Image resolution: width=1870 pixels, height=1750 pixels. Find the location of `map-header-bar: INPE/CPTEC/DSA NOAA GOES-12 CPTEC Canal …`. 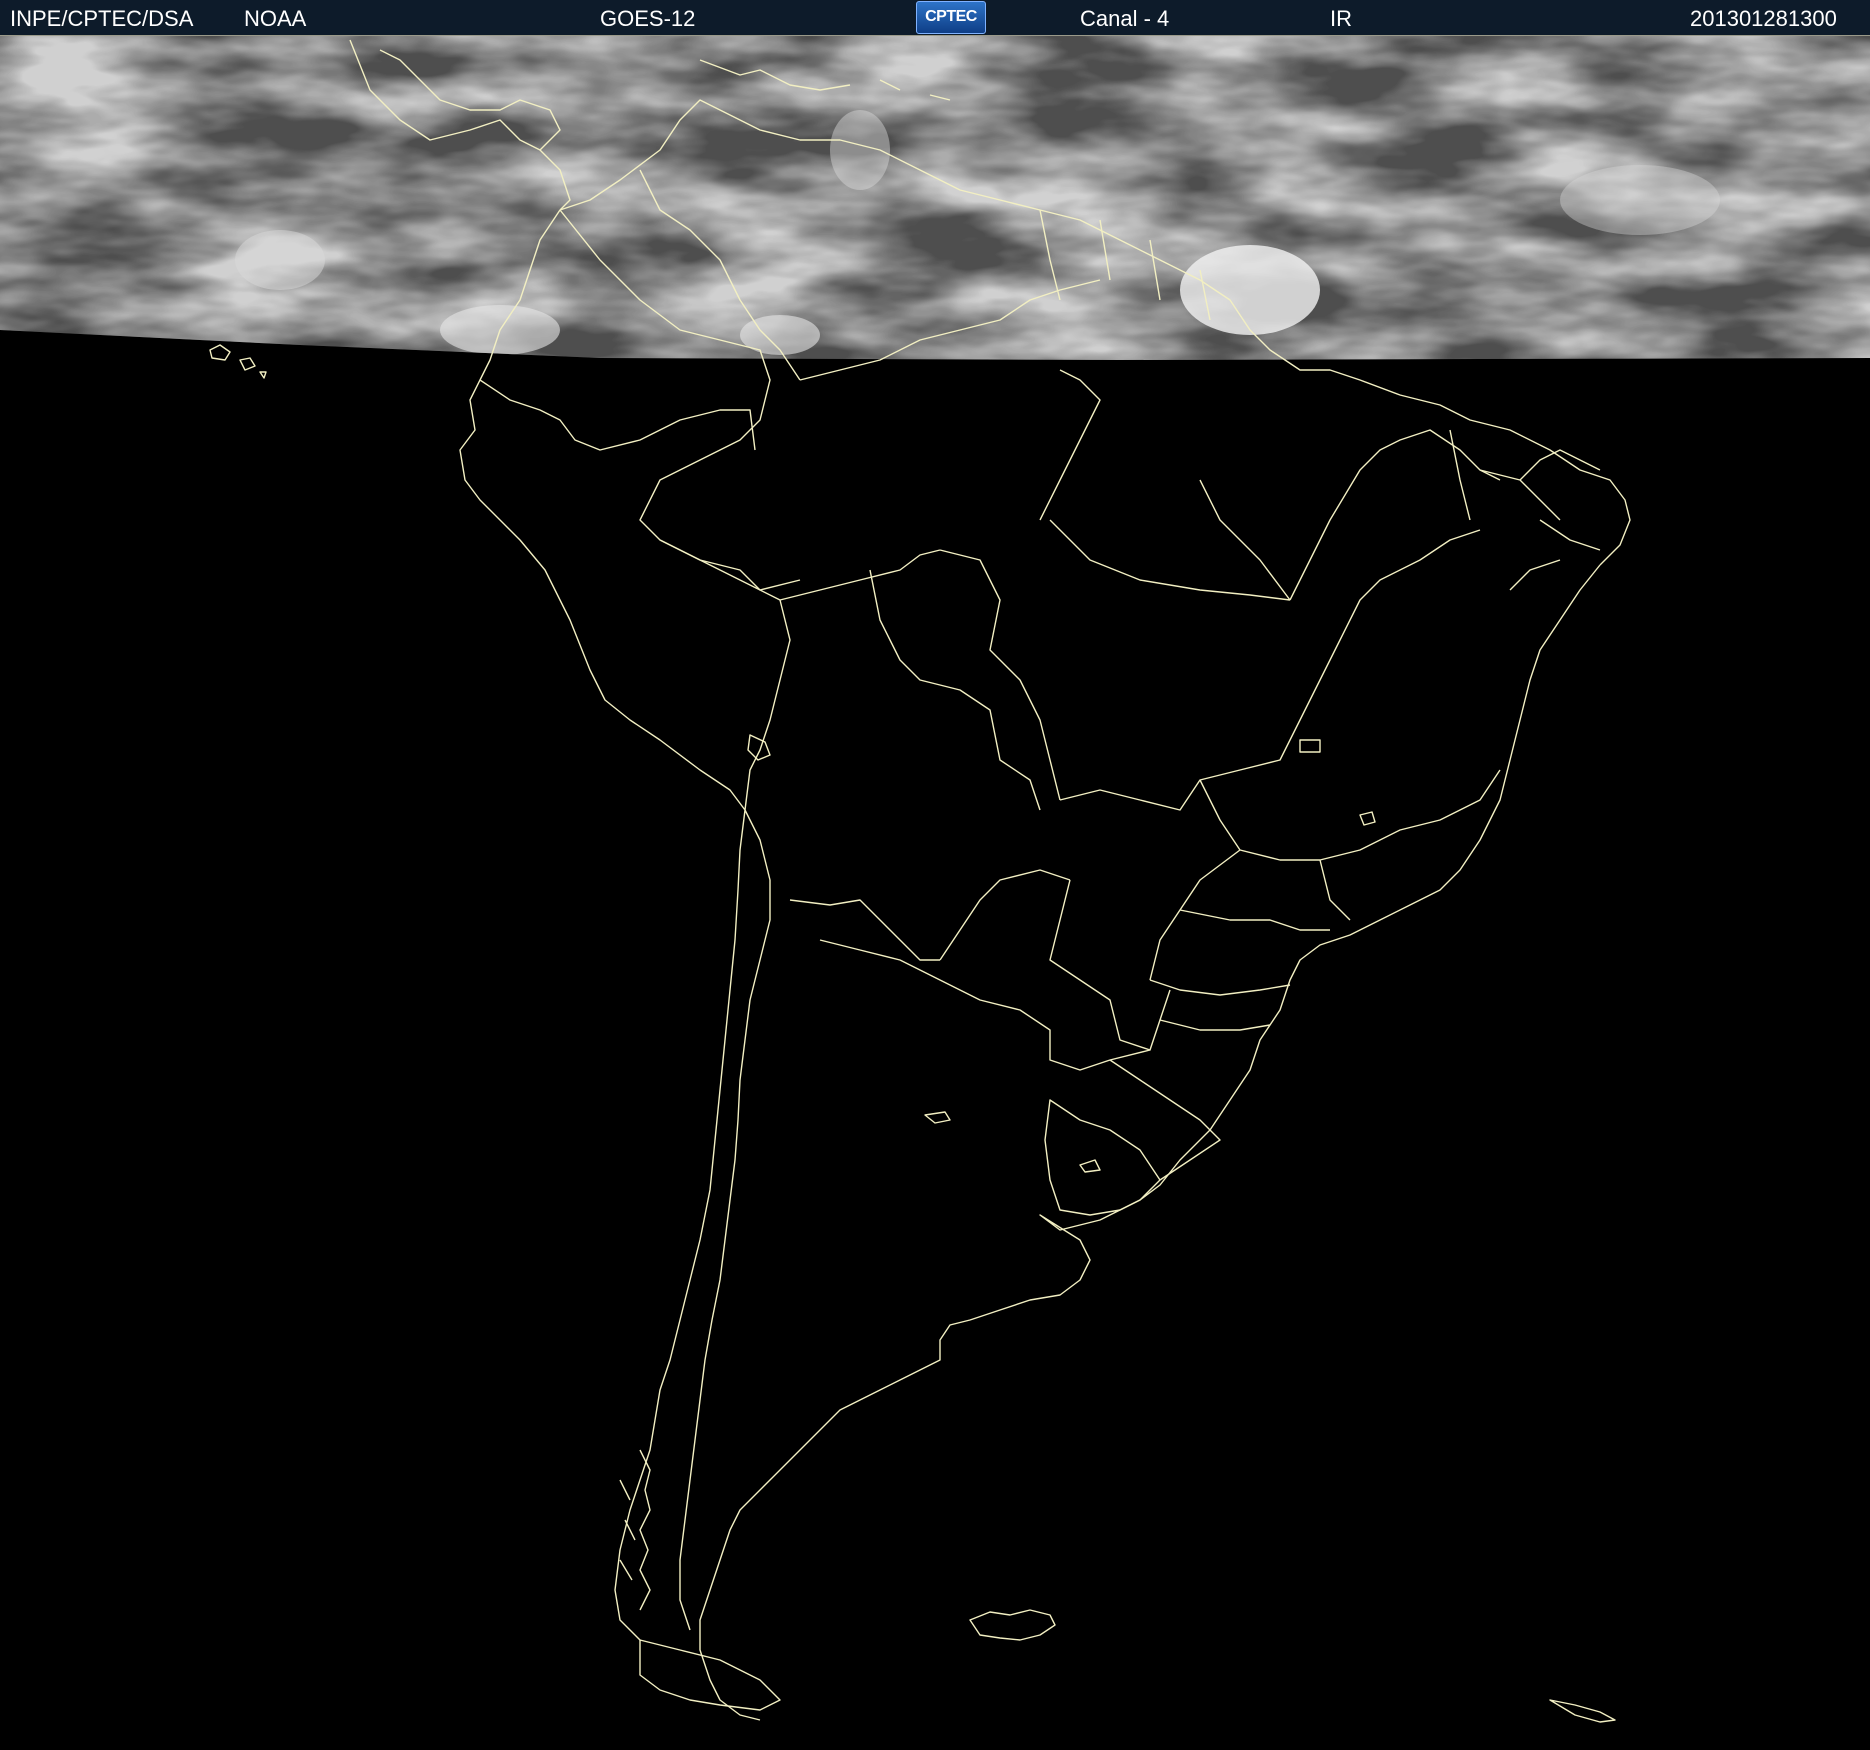

map-header-bar: INPE/CPTEC/DSA NOAA GOES-12 CPTEC Canal … is located at coordinates (935, 18).